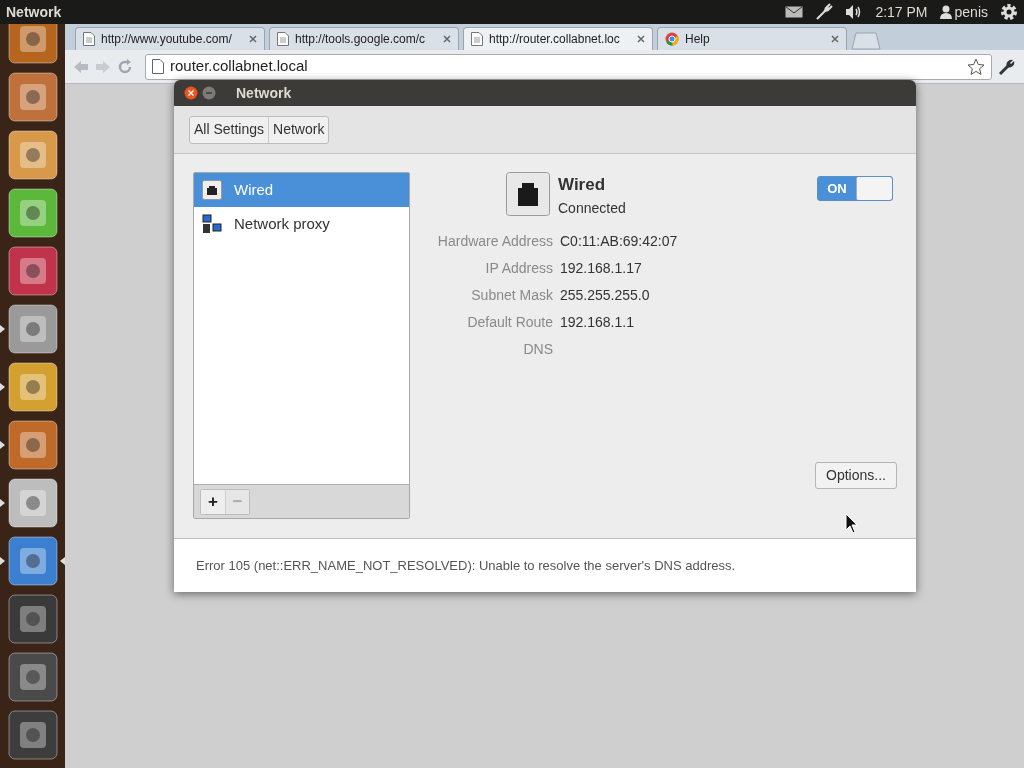 The height and width of the screenshot is (768, 1024). I want to click on detail-label: Hardware Address, so click(494, 241).